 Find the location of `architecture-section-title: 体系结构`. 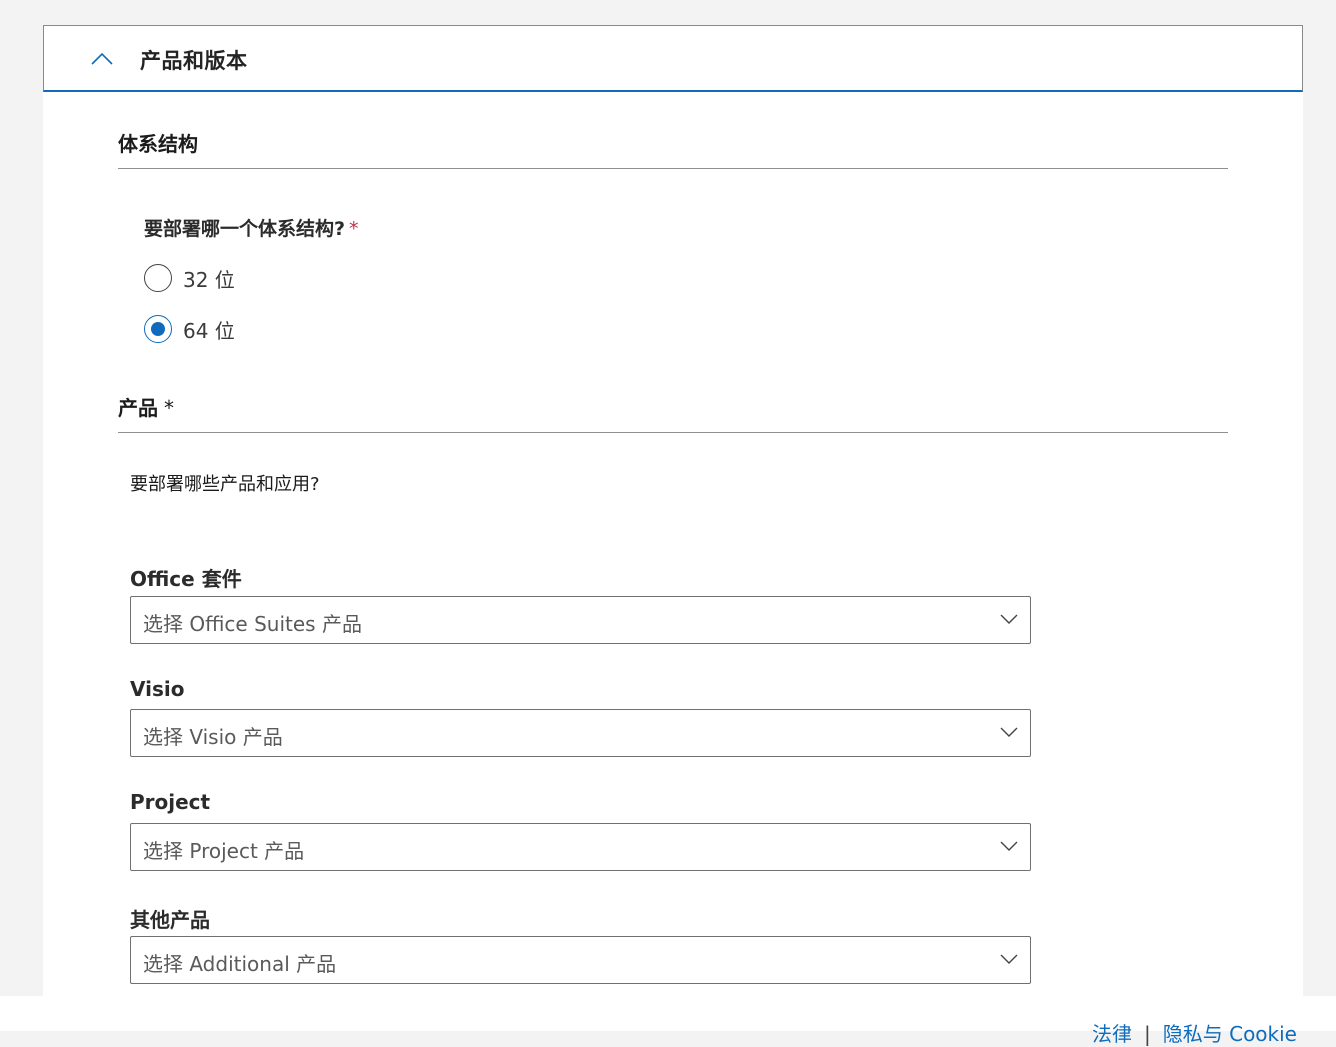

architecture-section-title: 体系结构 is located at coordinates (158, 144).